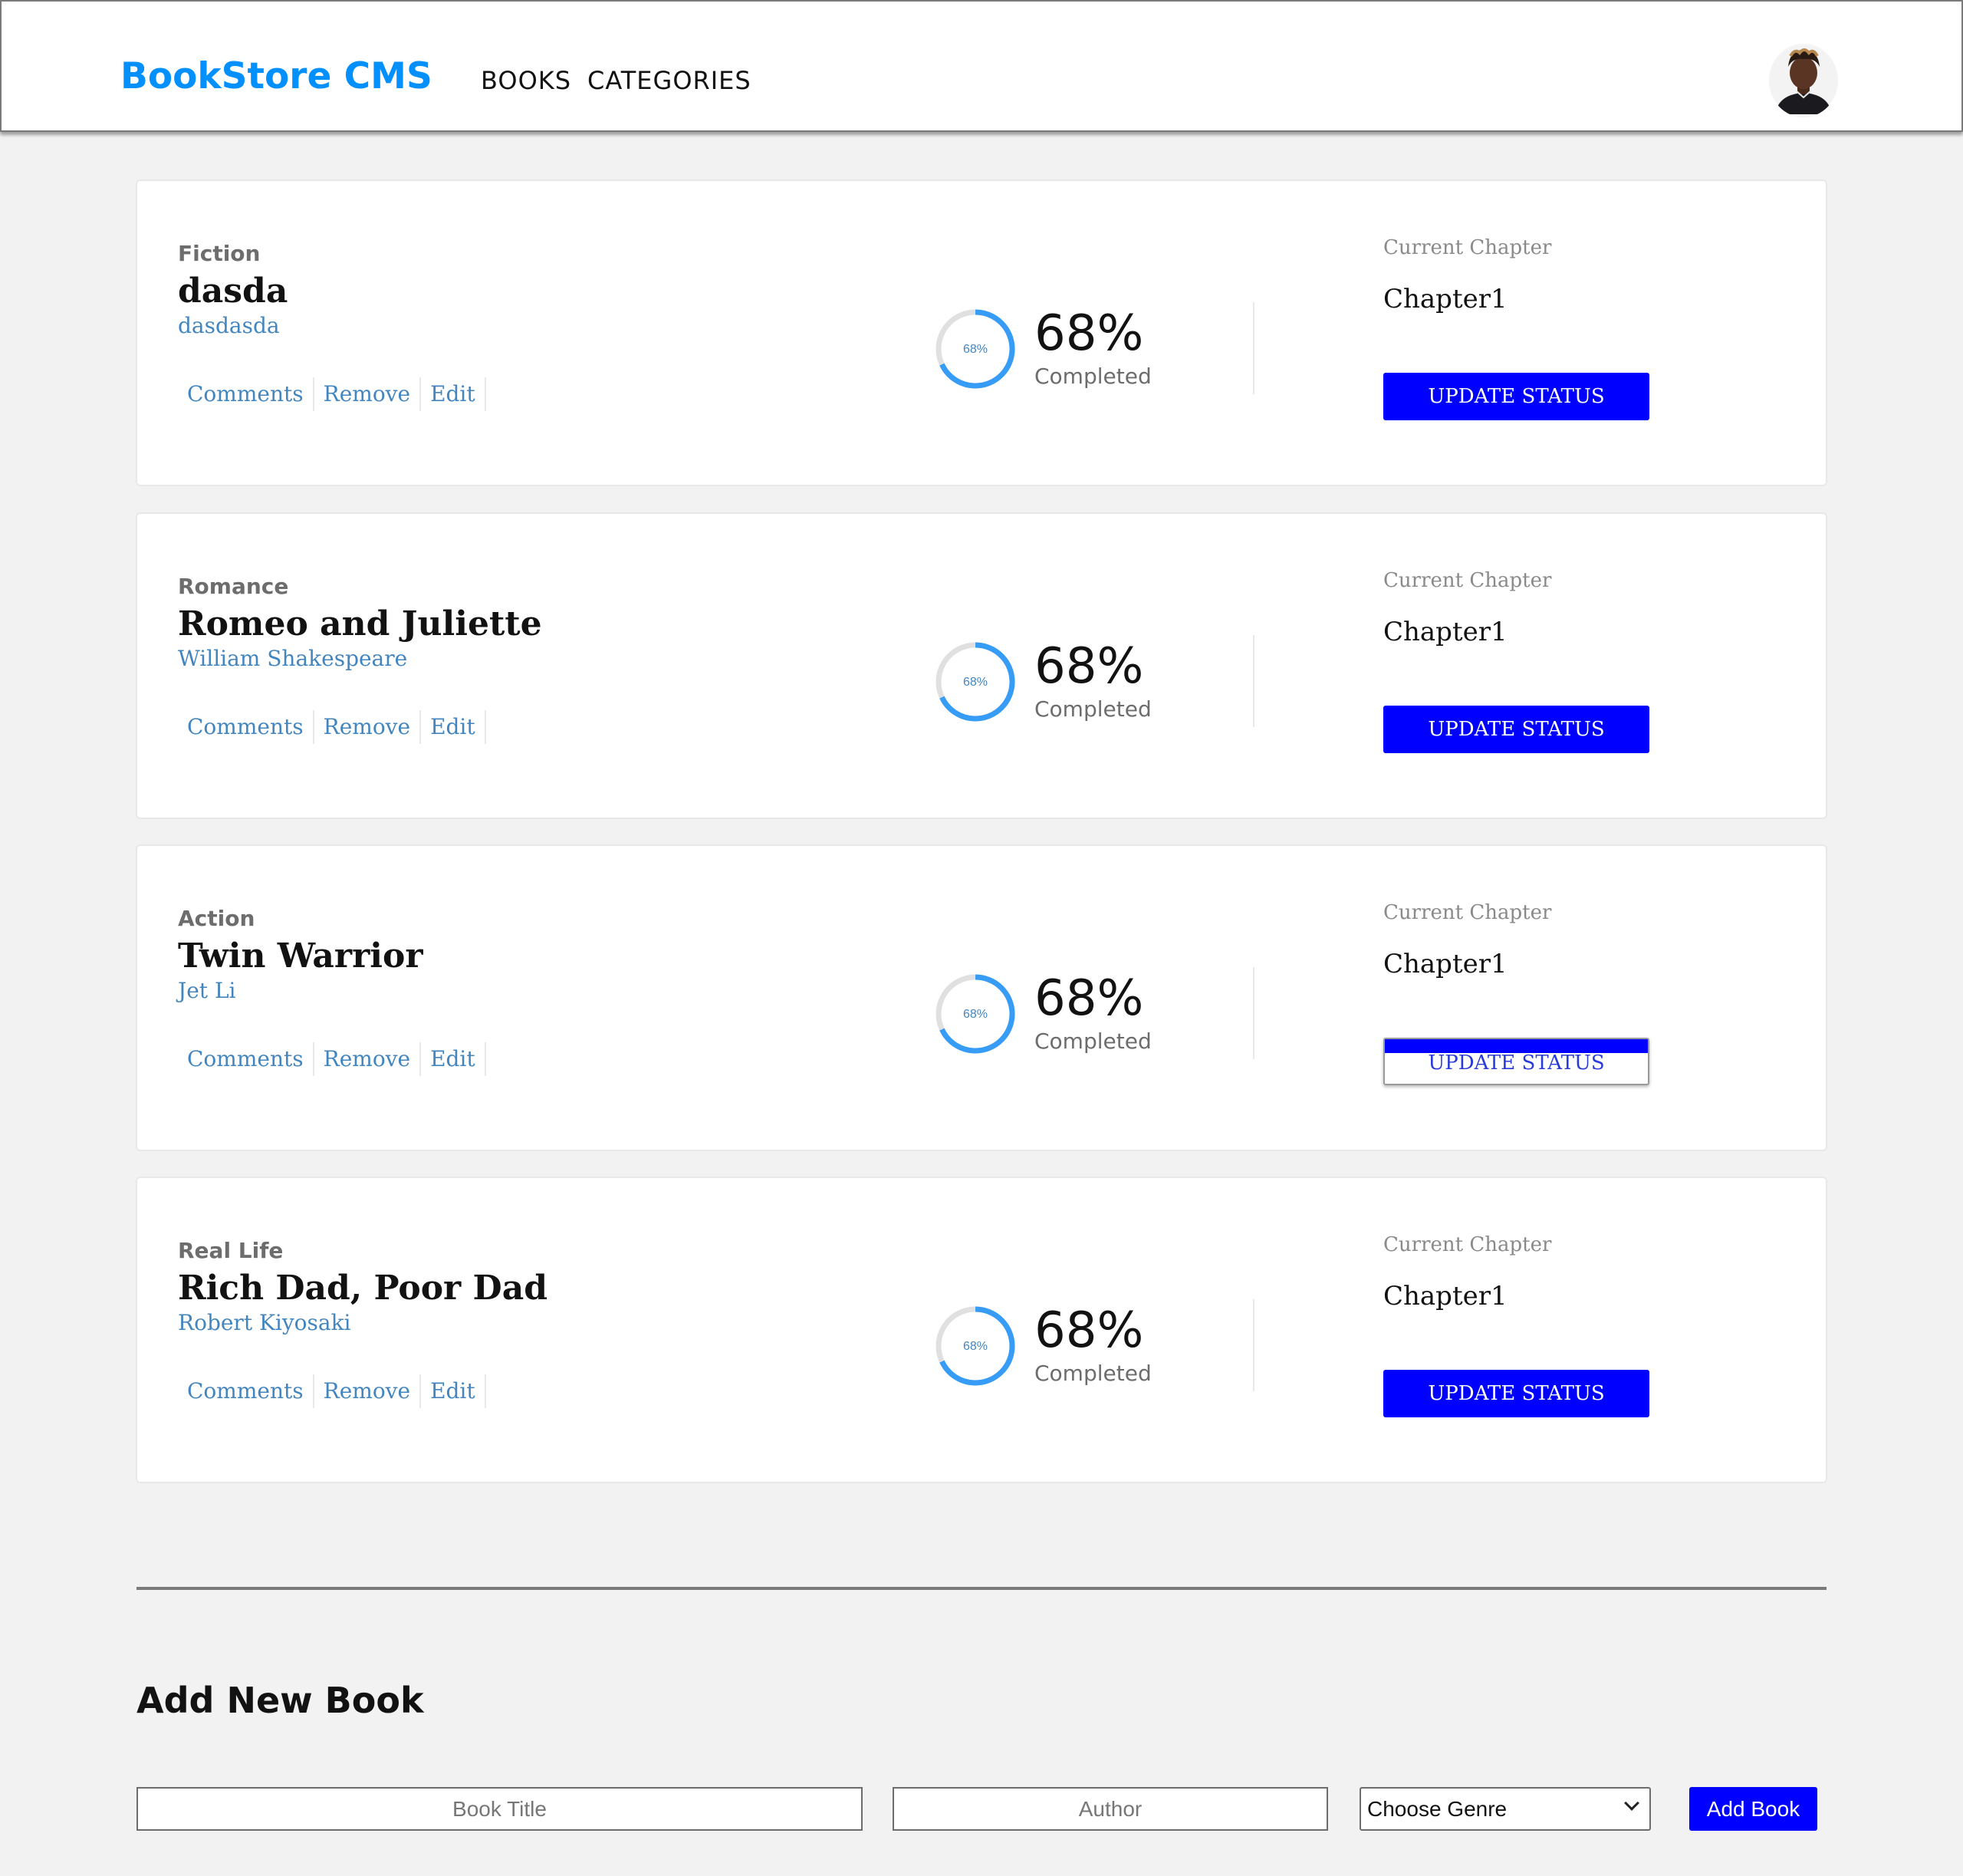 This screenshot has width=1963, height=1876. Describe the element at coordinates (1753, 1809) in the screenshot. I see `add-book-button: Add Book` at that location.